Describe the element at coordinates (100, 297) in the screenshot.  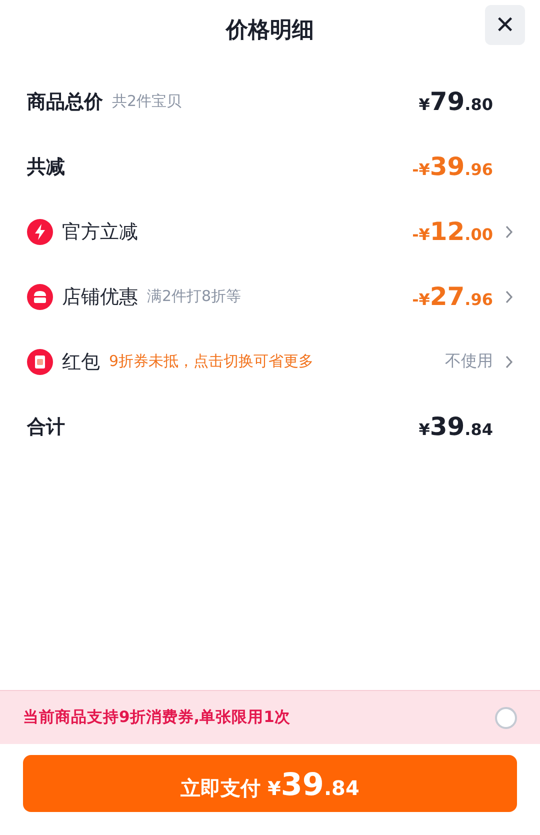
I see `row-label: 店铺优惠` at that location.